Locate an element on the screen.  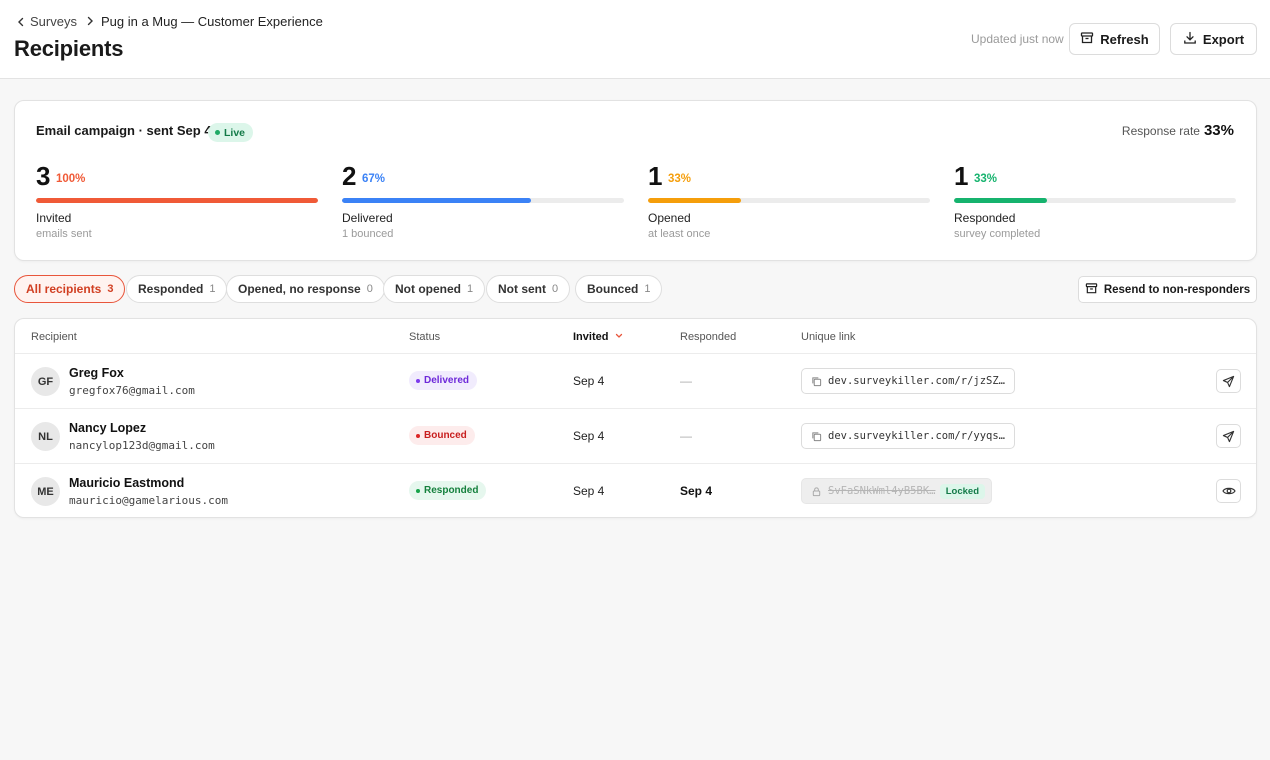
recipient-name: Greg Fox is located at coordinates (96, 373).